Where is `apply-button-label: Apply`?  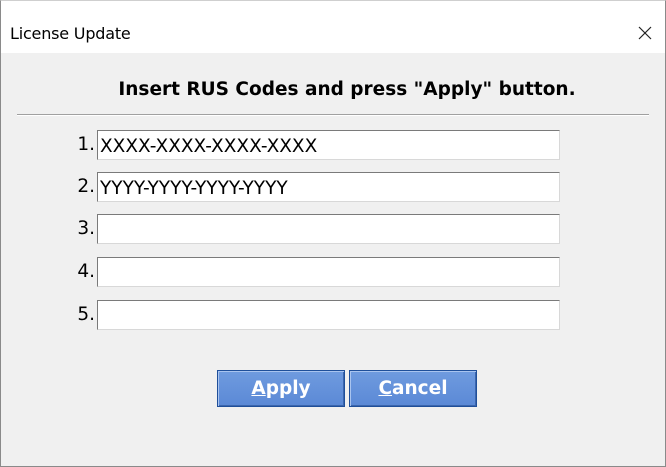
apply-button-label: Apply is located at coordinates (281, 388).